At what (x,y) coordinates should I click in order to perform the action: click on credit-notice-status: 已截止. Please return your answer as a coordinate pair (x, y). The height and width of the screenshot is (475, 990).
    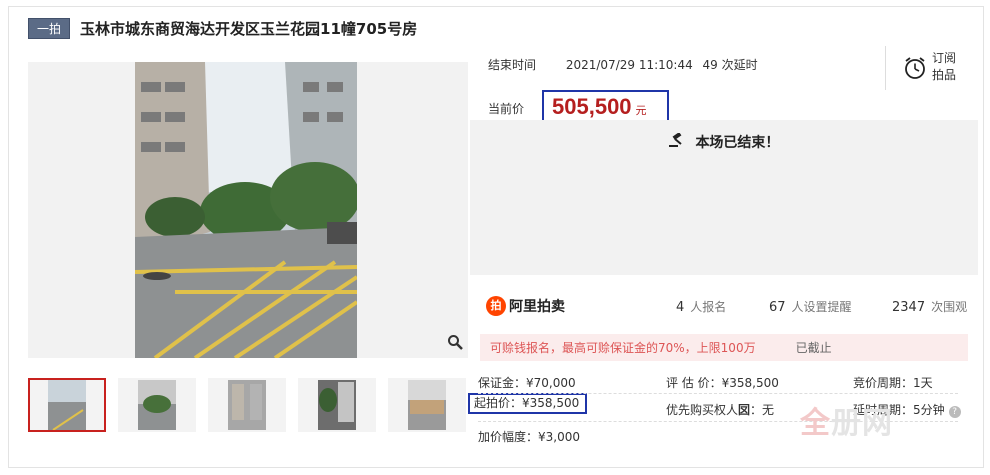
    Looking at the image, I should click on (813, 348).